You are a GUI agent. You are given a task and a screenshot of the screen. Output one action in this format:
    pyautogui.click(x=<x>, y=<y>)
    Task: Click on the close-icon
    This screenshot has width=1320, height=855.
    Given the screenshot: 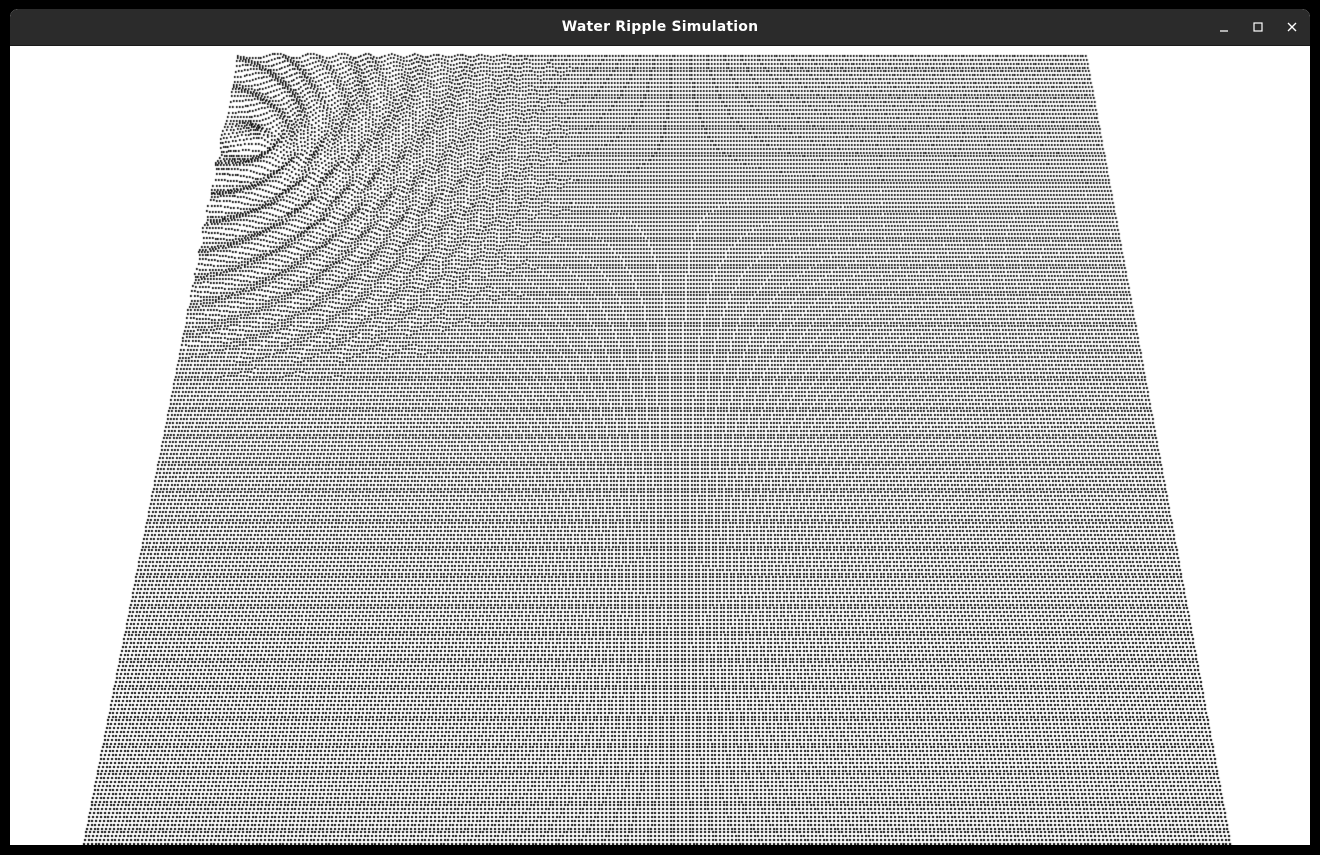 What is the action you would take?
    pyautogui.click(x=1292, y=27)
    